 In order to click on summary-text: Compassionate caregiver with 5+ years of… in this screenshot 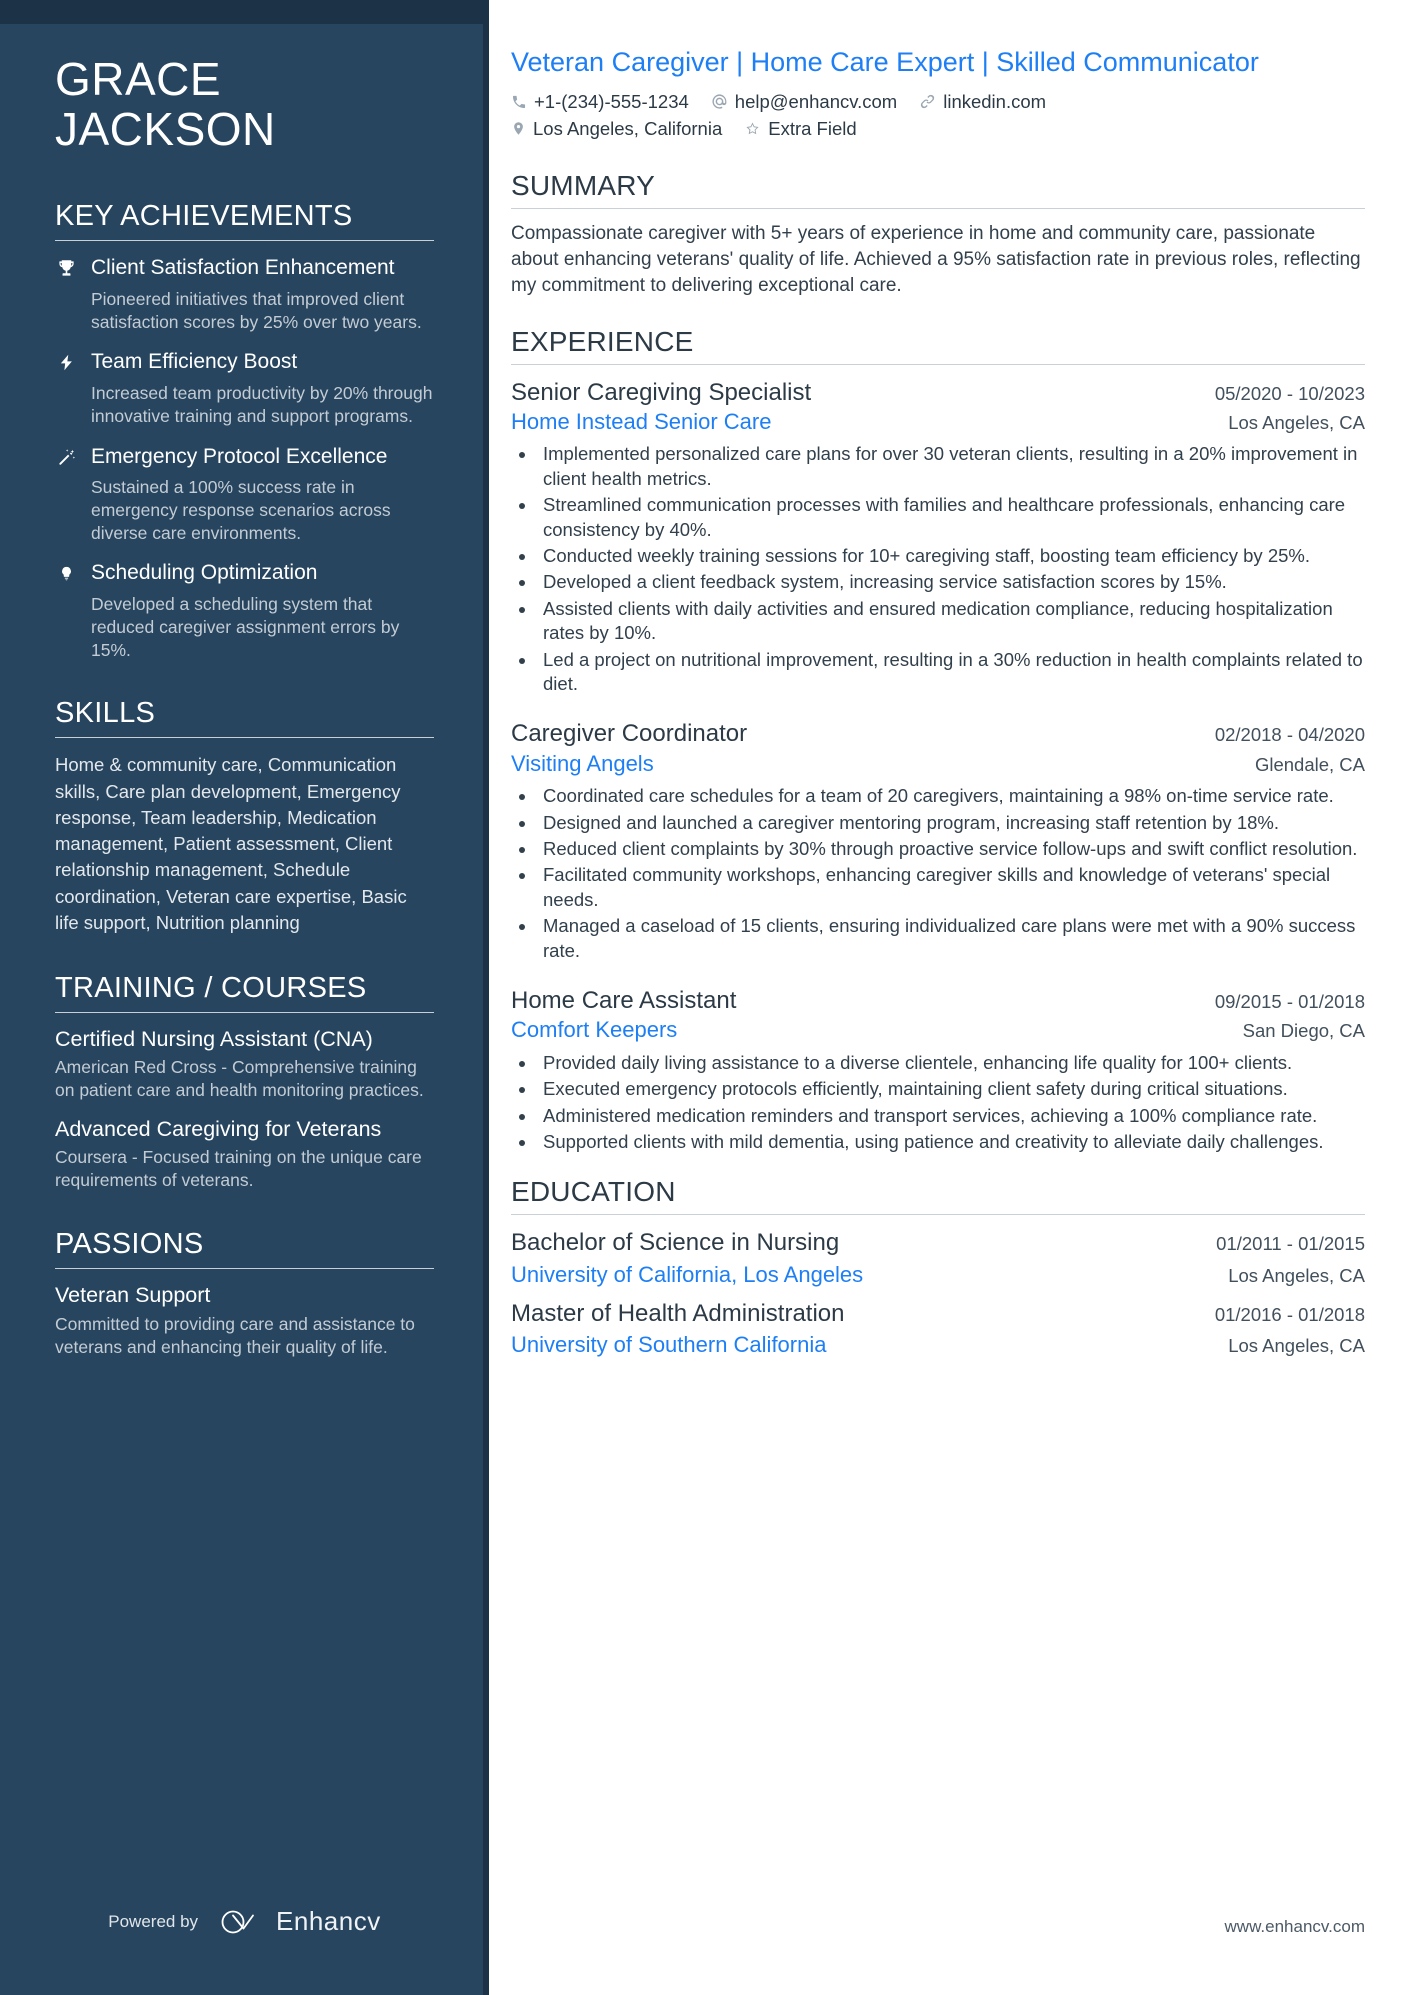, I will do `click(936, 259)`.